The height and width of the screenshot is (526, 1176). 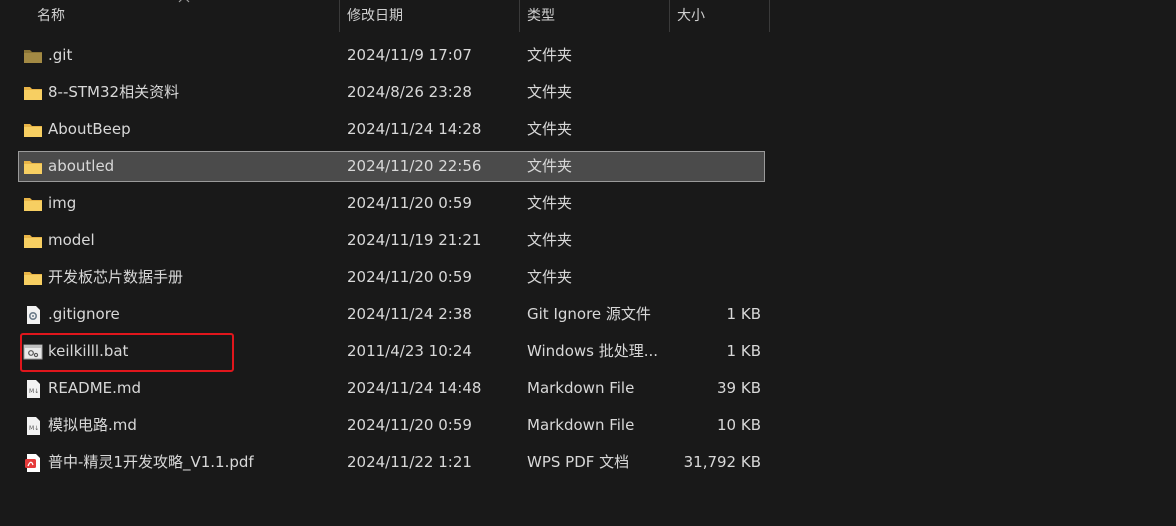 I want to click on file-modified-date: 2024/11/19 21:21, so click(x=414, y=240).